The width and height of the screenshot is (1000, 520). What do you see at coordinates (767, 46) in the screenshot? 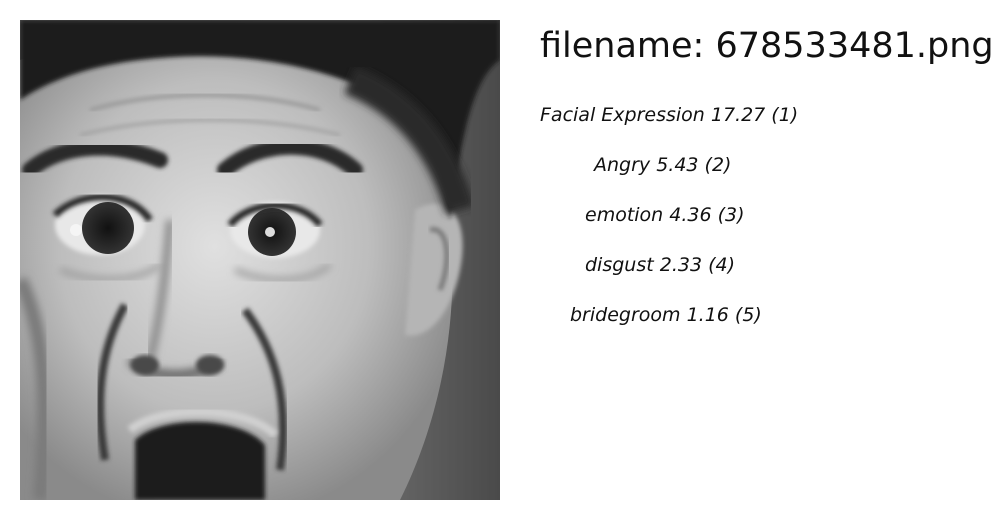
I see `filename-label: filename: 678533481.png` at bounding box center [767, 46].